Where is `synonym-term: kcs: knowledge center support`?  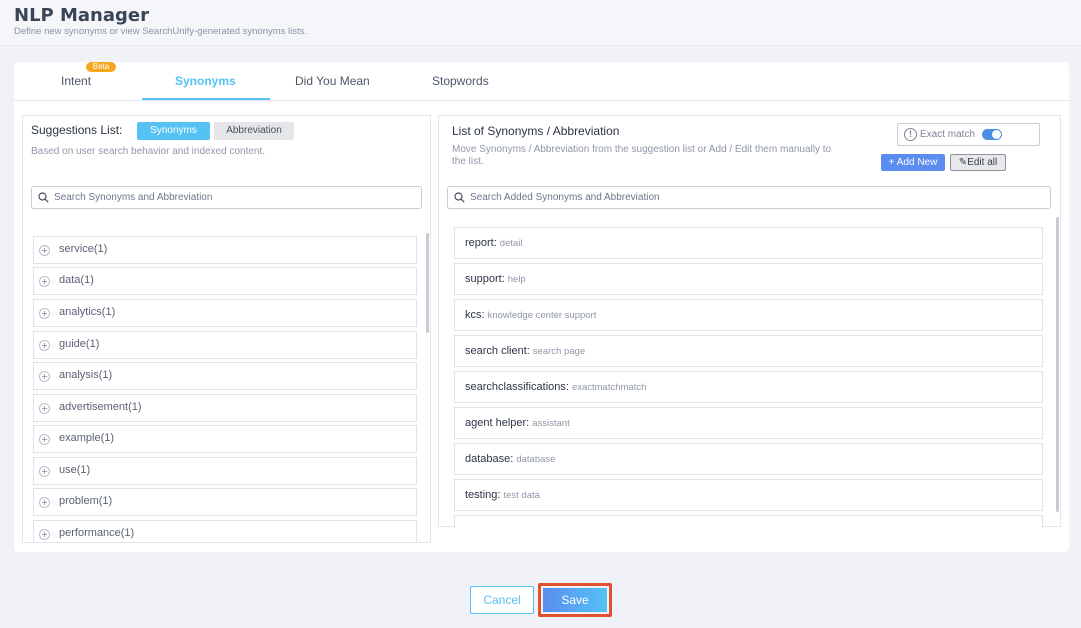 synonym-term: kcs: knowledge center support is located at coordinates (531, 315).